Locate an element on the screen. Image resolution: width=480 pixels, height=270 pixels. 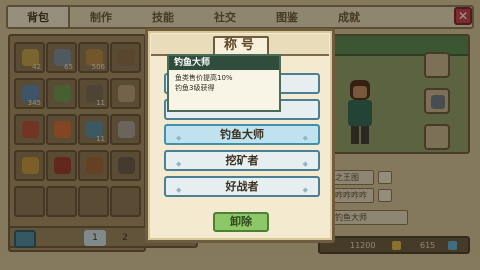
title-option-label: 钓鱼大师 is located at coordinates (242, 134).